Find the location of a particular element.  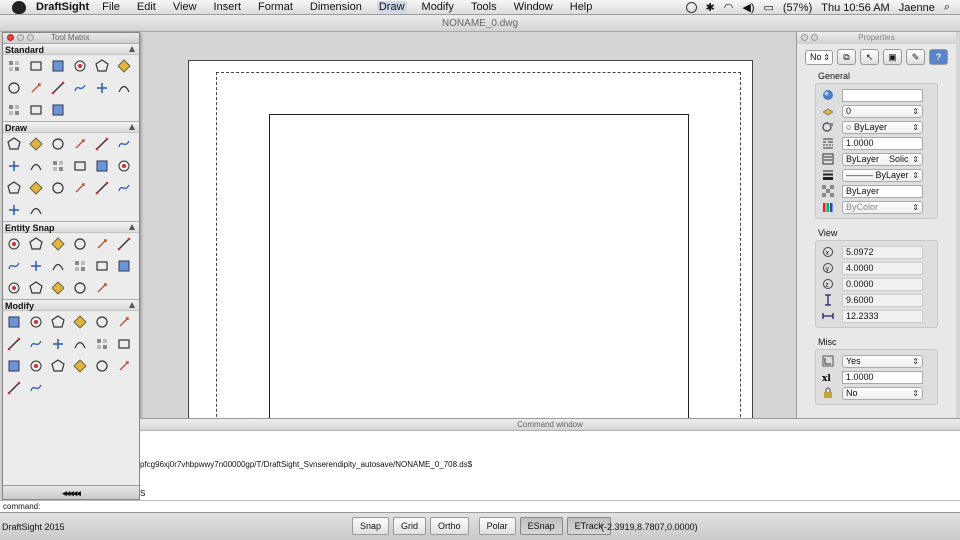

snap-intersection-icon is located at coordinates (58, 244).